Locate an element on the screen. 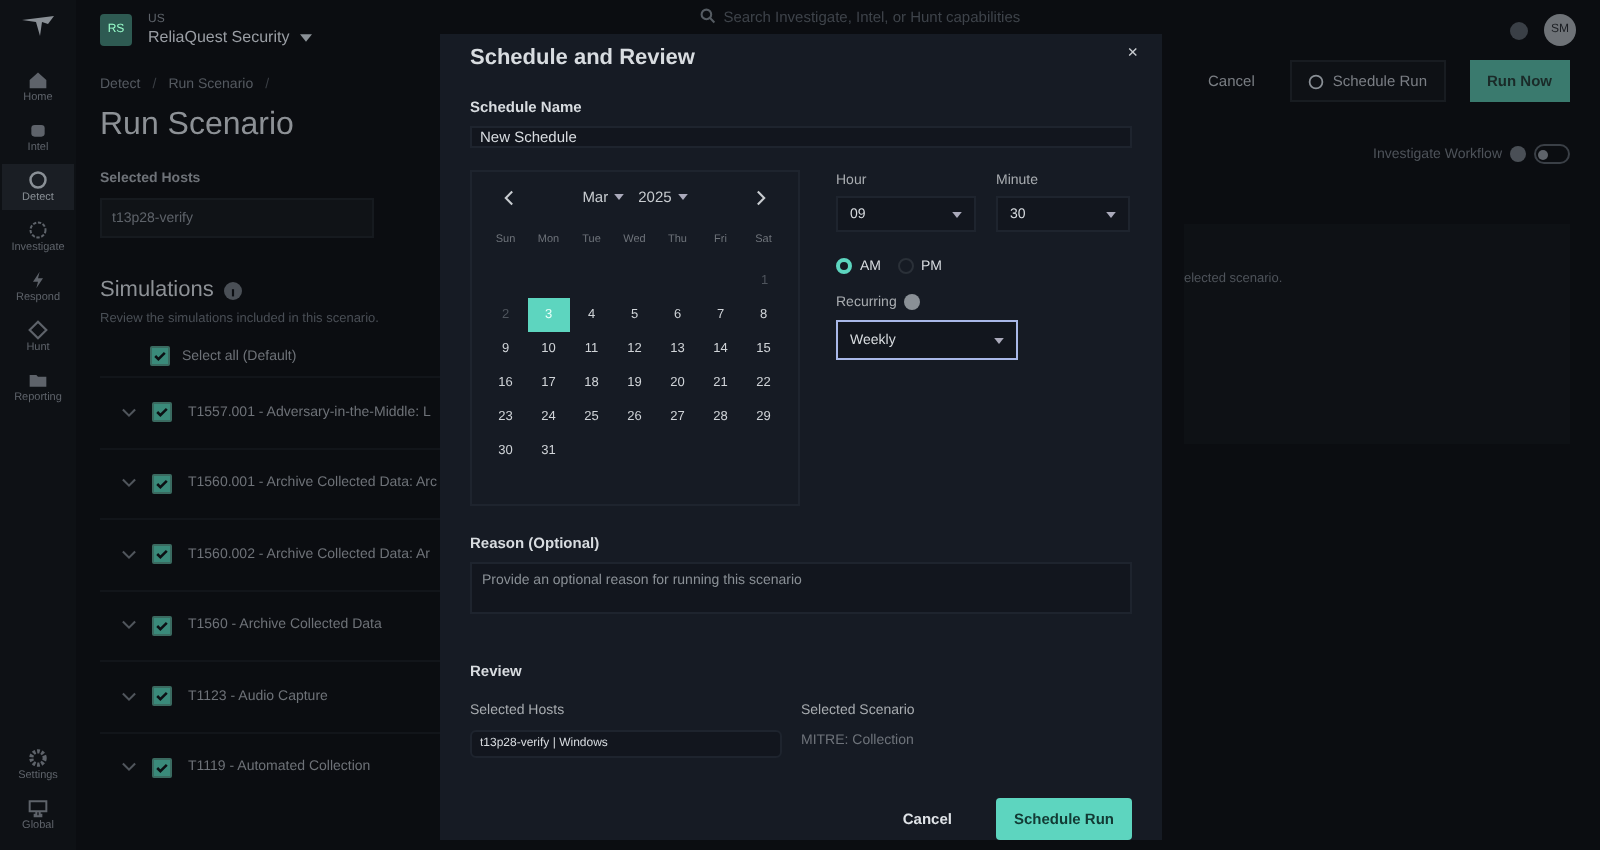 The height and width of the screenshot is (850, 1600). search-icon is located at coordinates (707, 16).